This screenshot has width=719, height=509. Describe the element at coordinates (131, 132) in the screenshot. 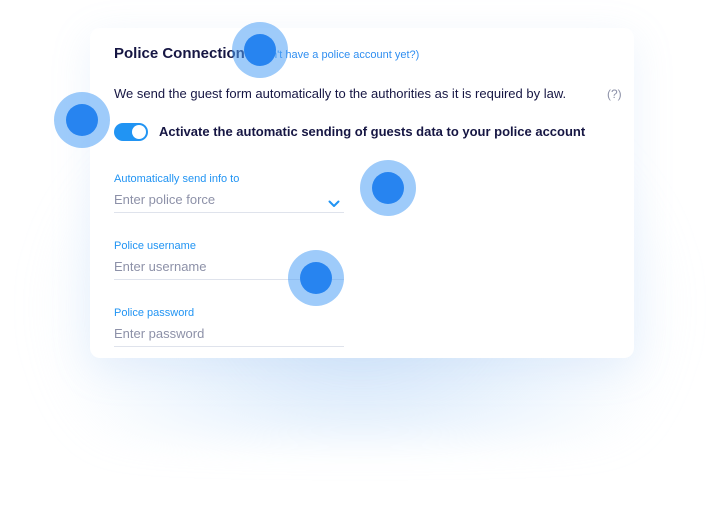

I see `auto-send-toggle` at that location.